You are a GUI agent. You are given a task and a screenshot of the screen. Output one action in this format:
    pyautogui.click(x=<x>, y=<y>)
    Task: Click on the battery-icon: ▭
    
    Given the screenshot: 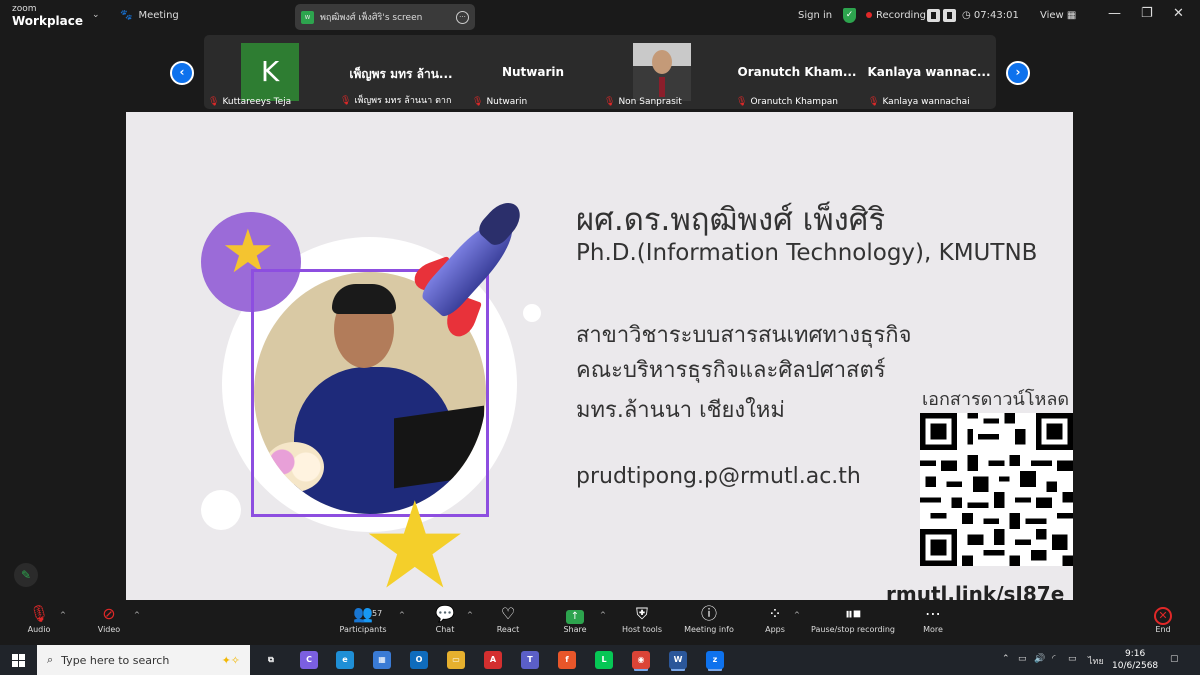 What is the action you would take?
    pyautogui.click(x=1022, y=659)
    